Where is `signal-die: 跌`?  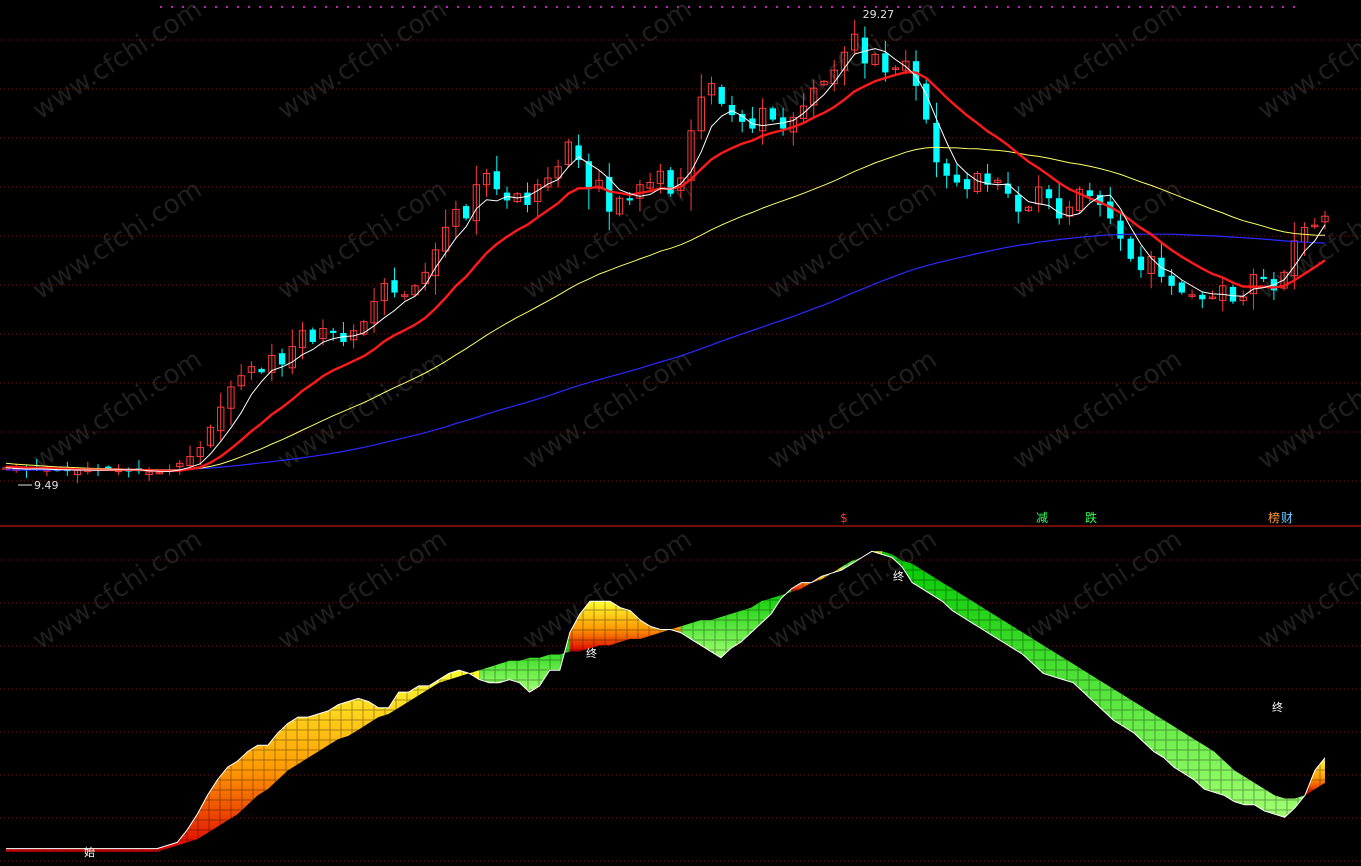
signal-die: 跌 is located at coordinates (1091, 517).